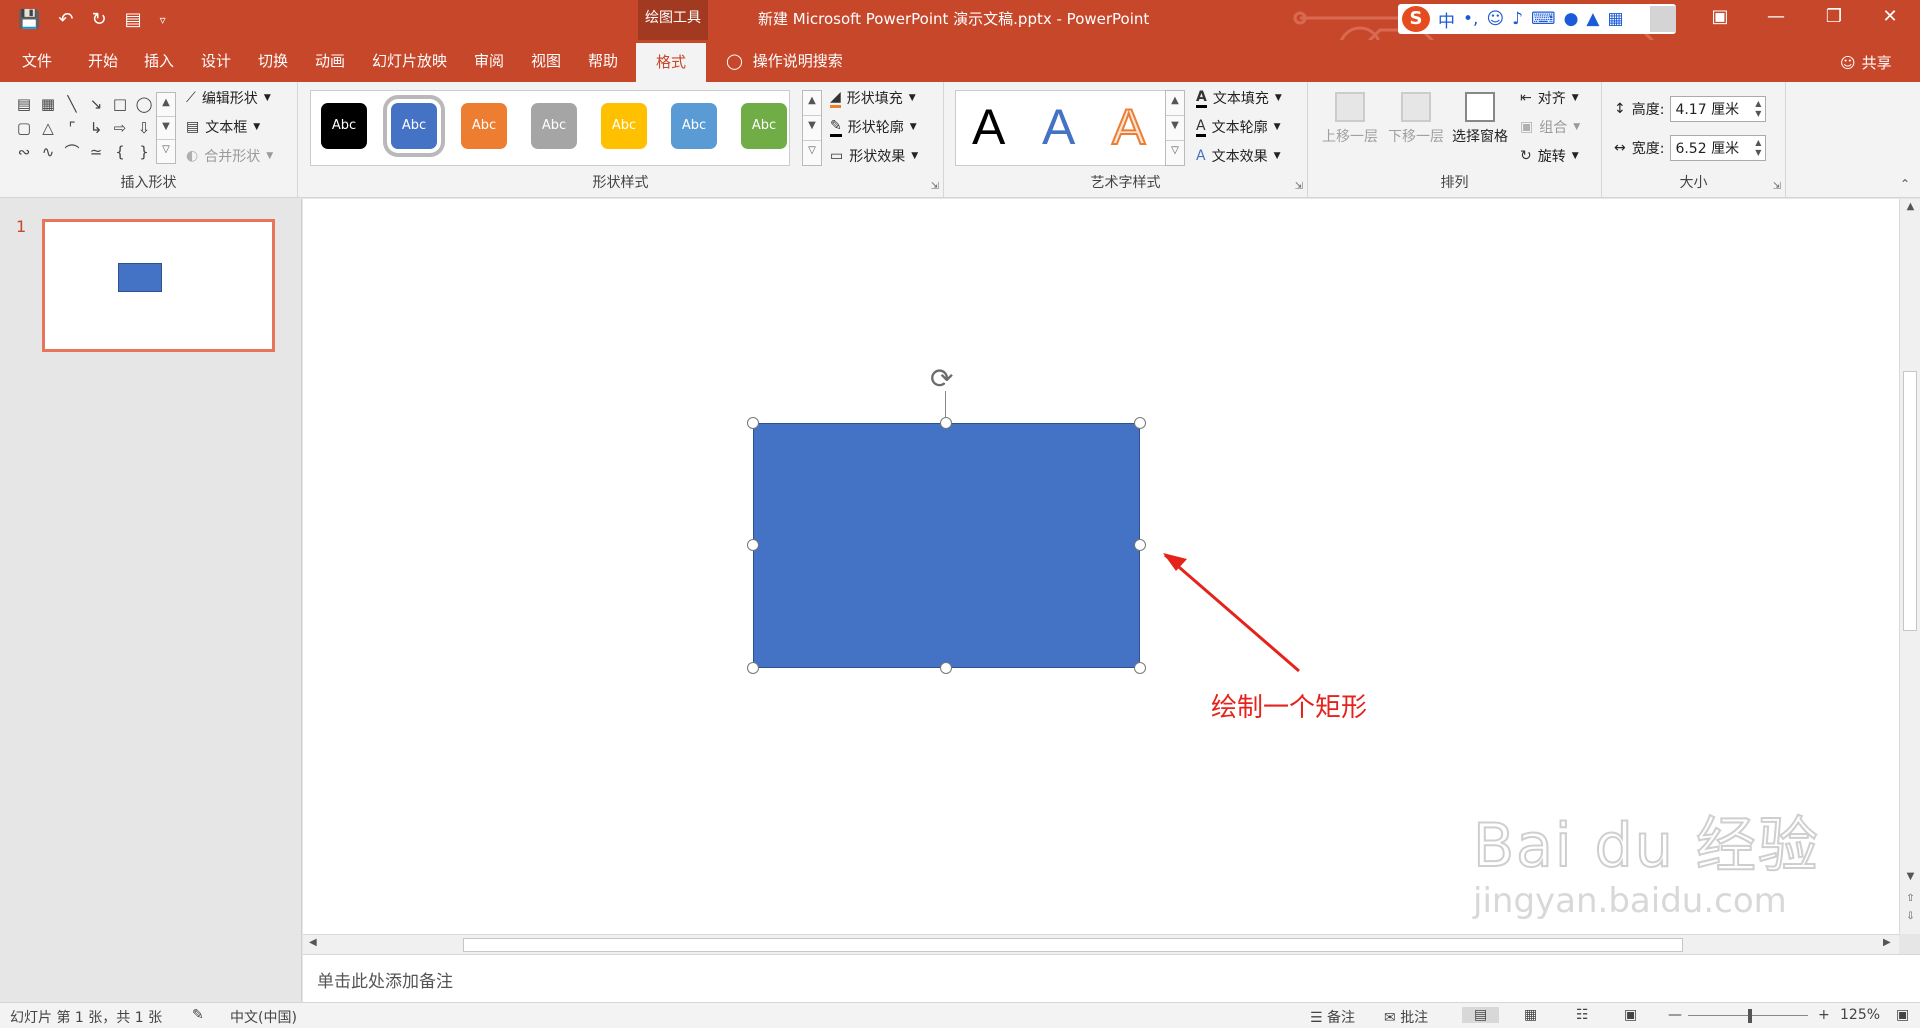 Image resolution: width=1920 pixels, height=1028 pixels. Describe the element at coordinates (1663, 19) in the screenshot. I see `avatar` at that location.